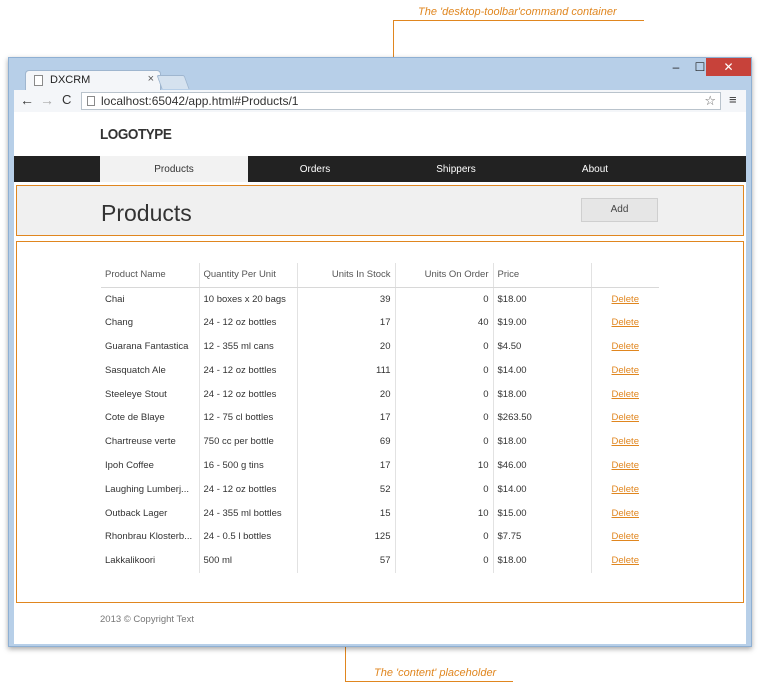  Describe the element at coordinates (676, 67) in the screenshot. I see `minimize-button: –` at that location.